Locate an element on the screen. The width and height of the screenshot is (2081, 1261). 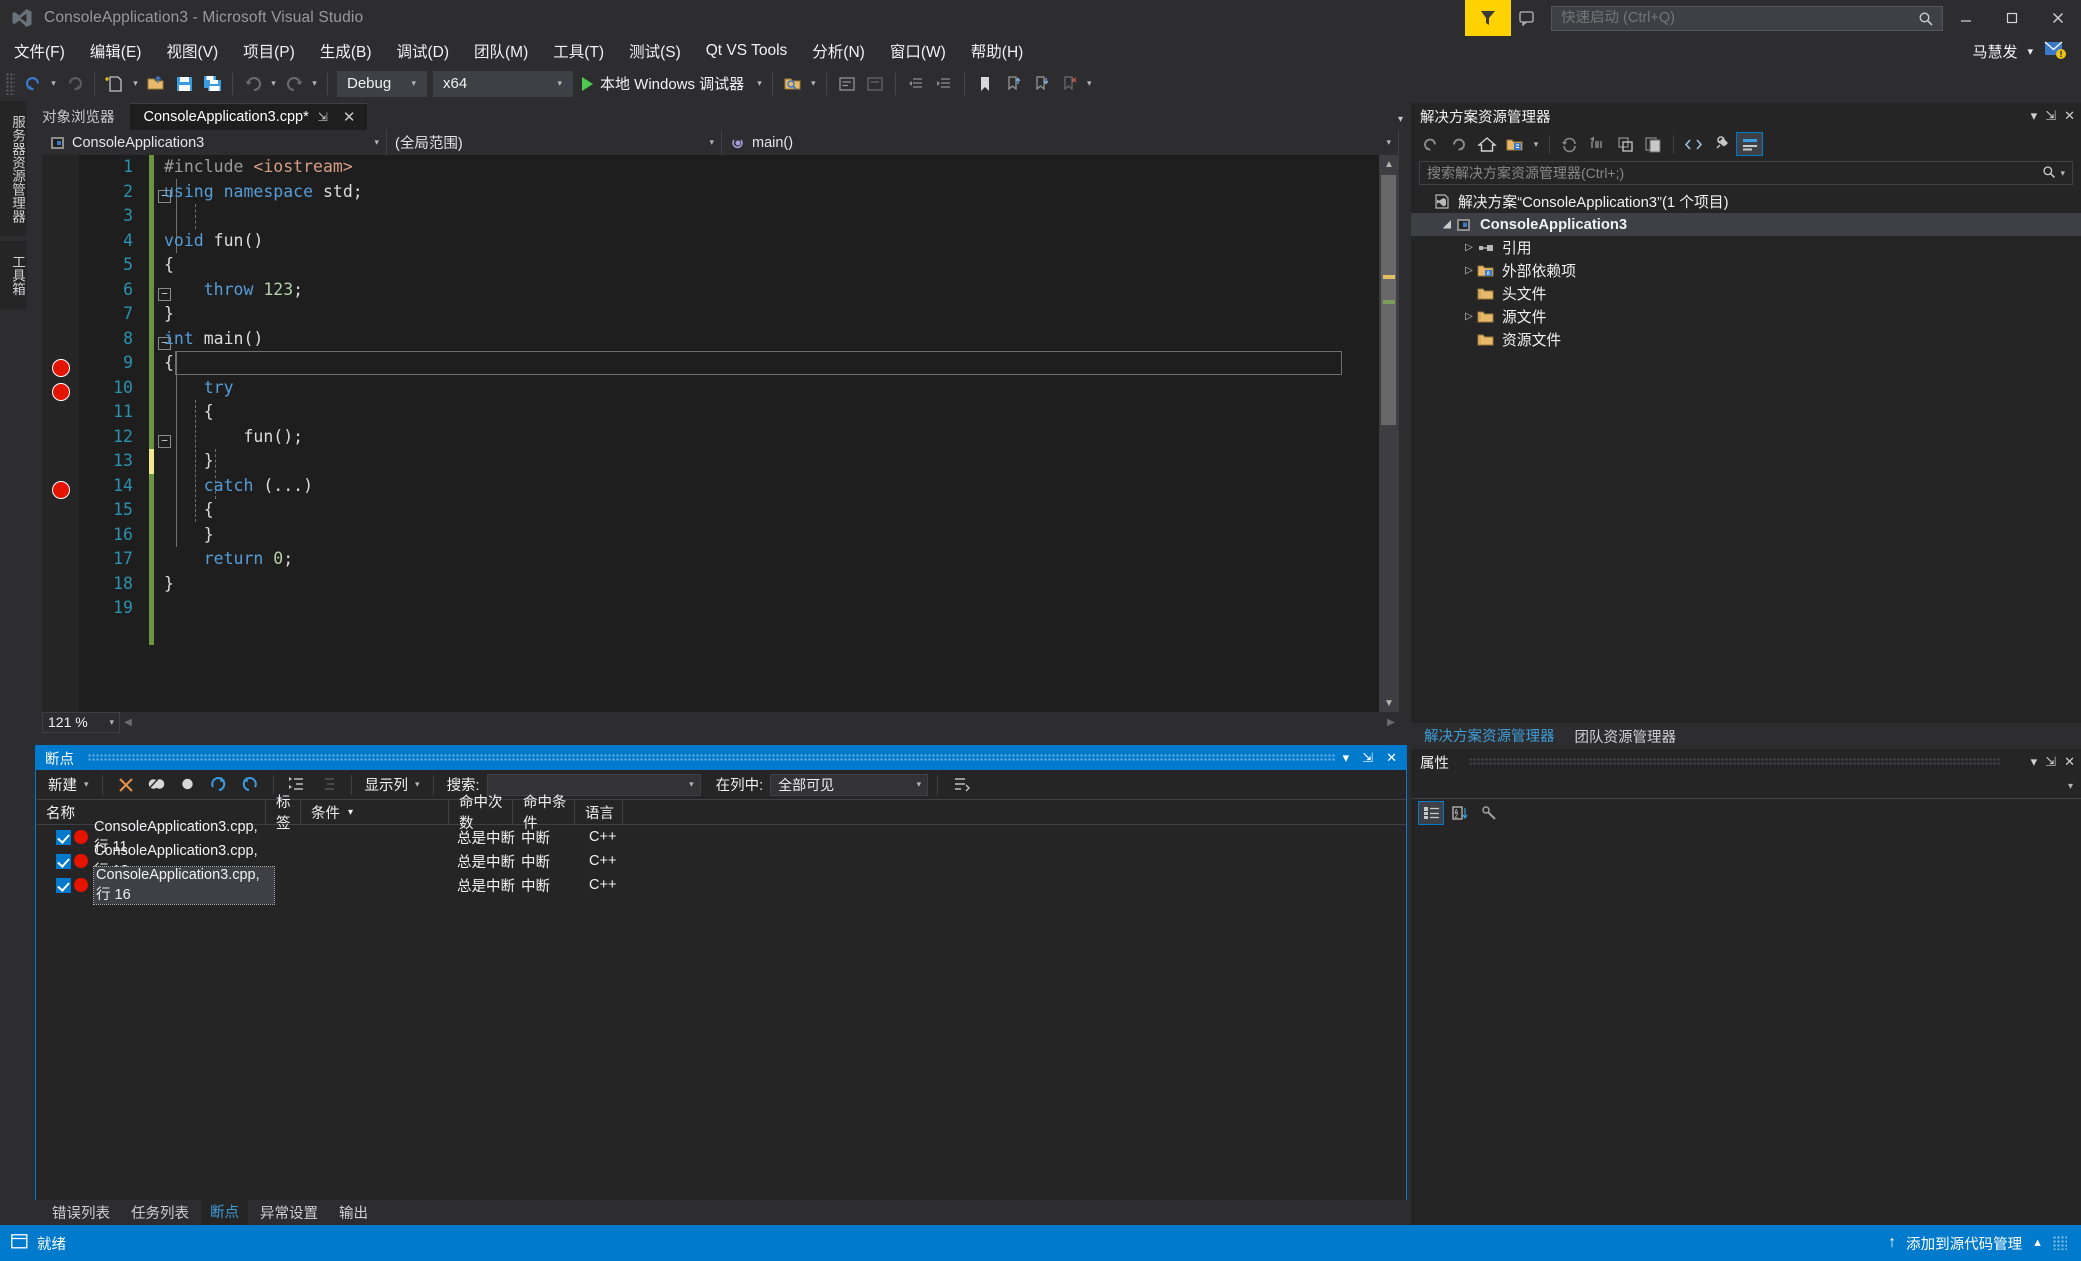
toolbar-grip is located at coordinates (10, 83).